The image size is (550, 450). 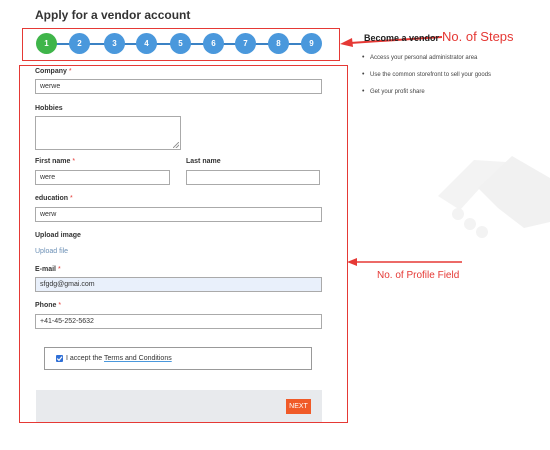 I want to click on terms-label: I accept the Terms and Conditions, so click(x=119, y=358).